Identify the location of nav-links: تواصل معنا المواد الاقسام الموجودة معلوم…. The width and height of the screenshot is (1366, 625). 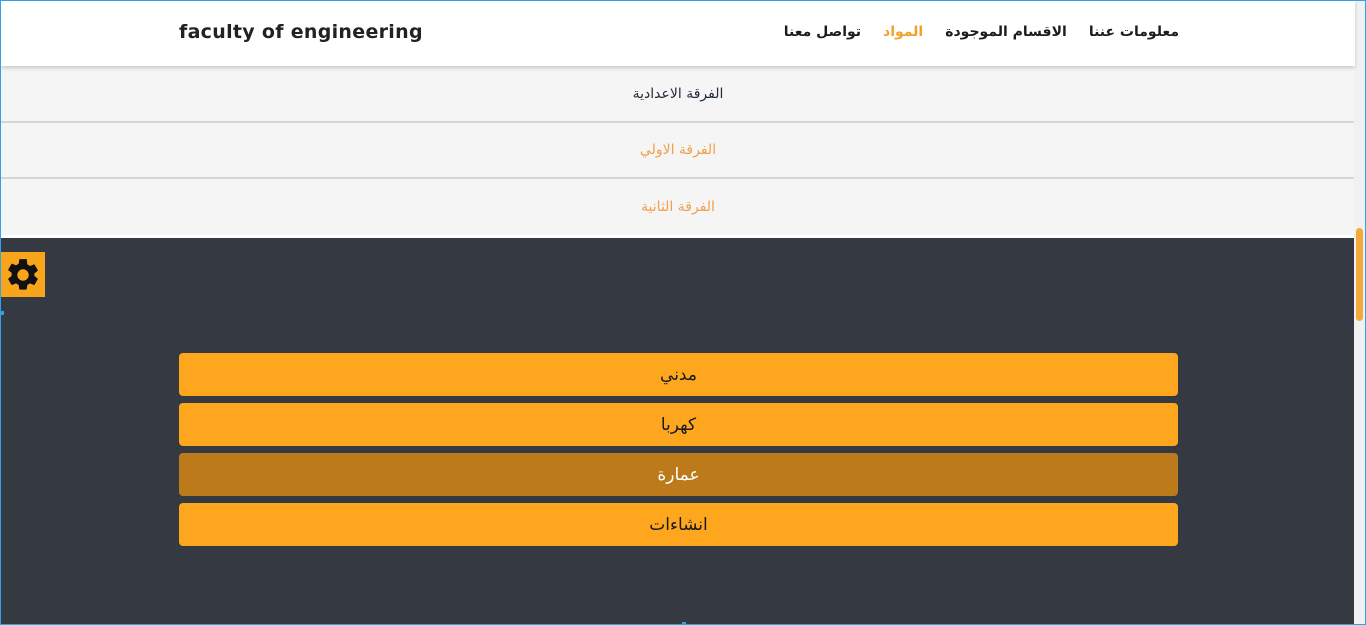
(981, 32).